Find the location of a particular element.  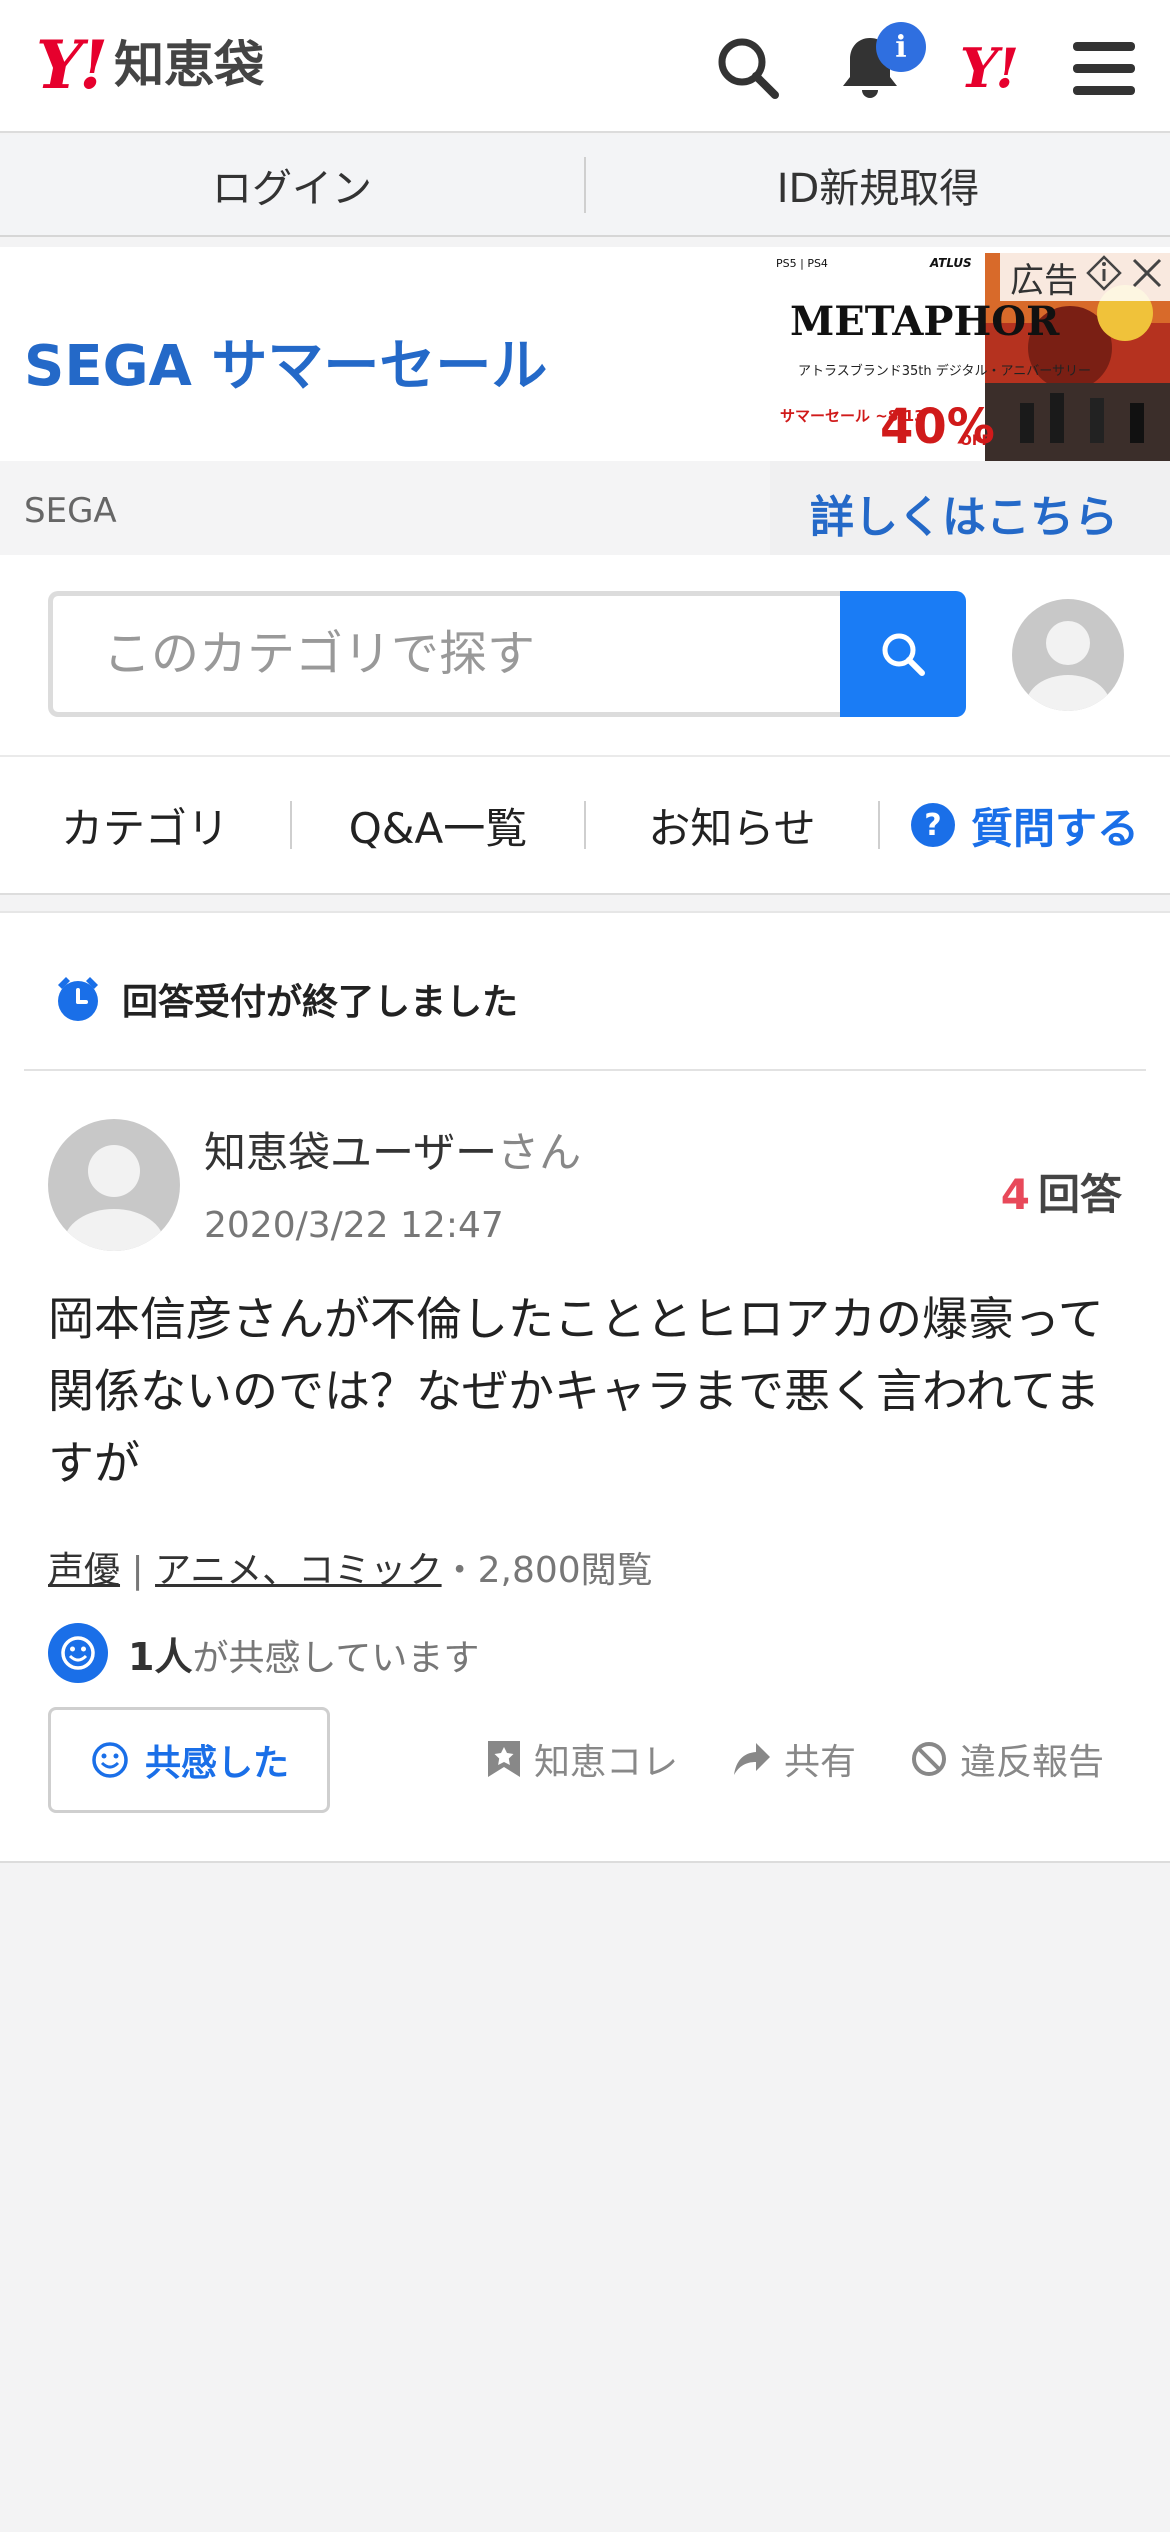

search-field is located at coordinates (445, 654).